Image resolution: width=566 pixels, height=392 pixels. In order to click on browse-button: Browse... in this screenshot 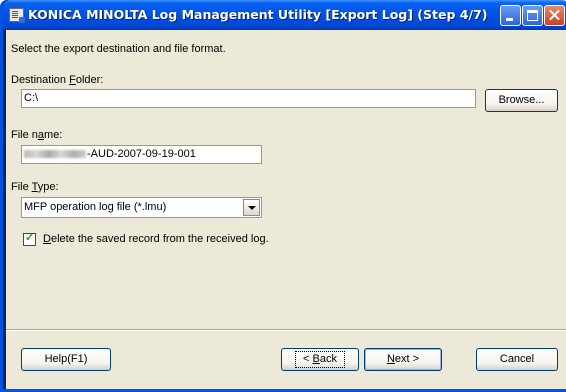, I will do `click(521, 100)`.